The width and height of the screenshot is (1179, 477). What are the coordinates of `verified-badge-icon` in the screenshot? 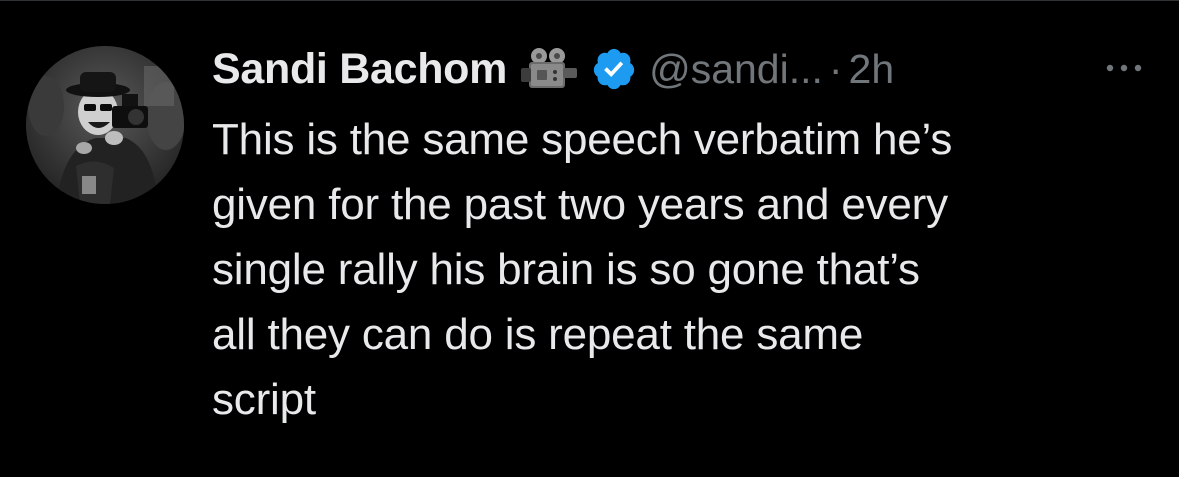 It's located at (614, 69).